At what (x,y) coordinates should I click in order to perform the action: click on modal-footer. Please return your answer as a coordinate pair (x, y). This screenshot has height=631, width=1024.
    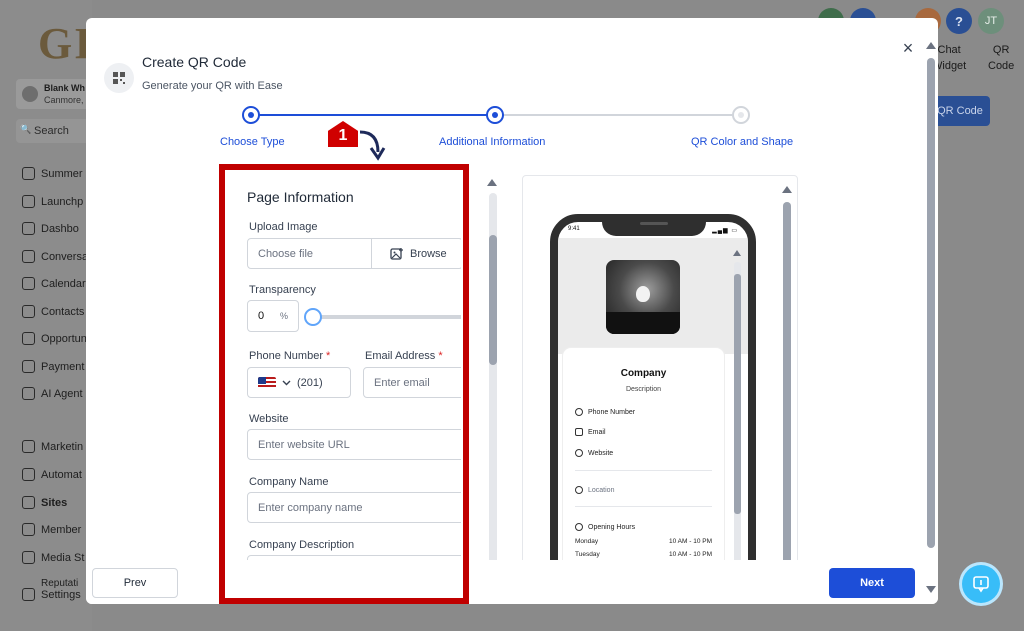
    Looking at the image, I should click on (512, 582).